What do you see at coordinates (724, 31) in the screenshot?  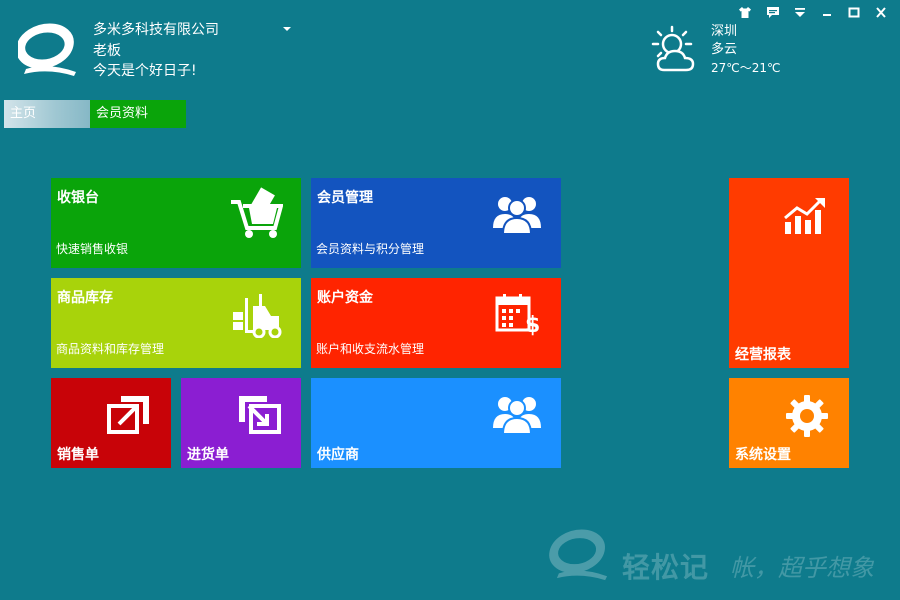 I see `weather-city: 深圳` at bounding box center [724, 31].